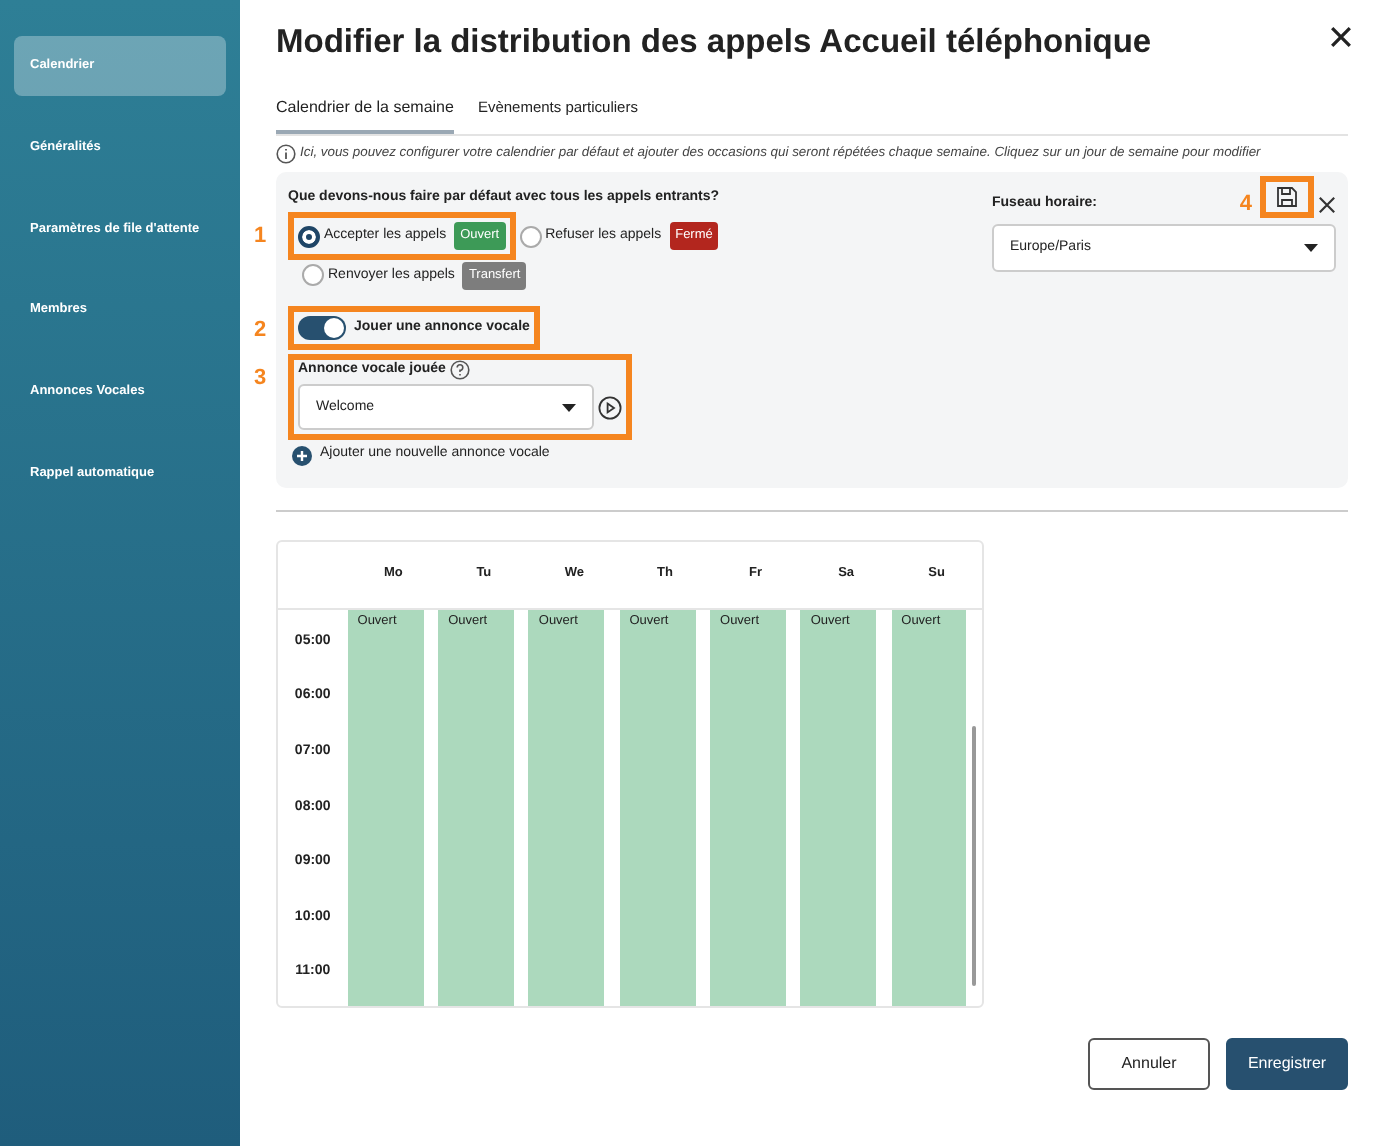 Image resolution: width=1376 pixels, height=1146 pixels. What do you see at coordinates (260, 237) in the screenshot?
I see `callout-number: 1` at bounding box center [260, 237].